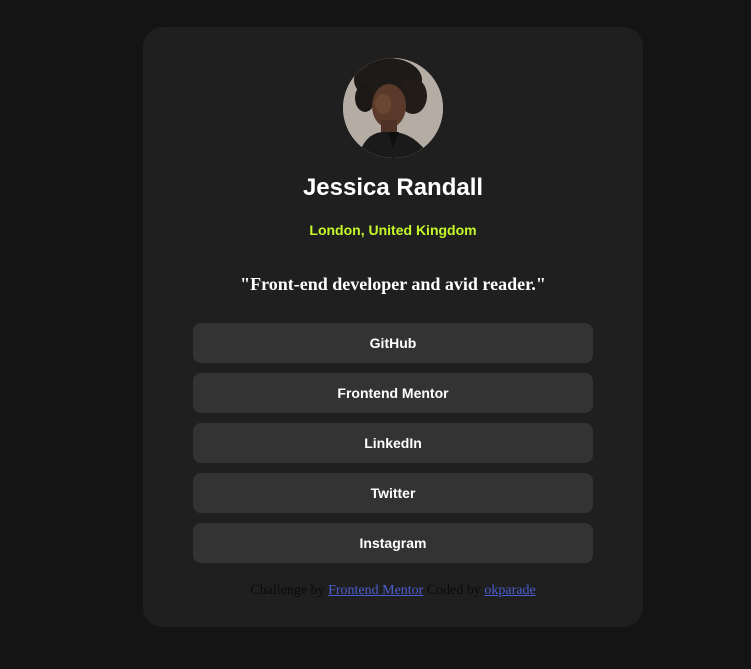  I want to click on frontend-mentor-button: Frontend Mentor, so click(393, 393).